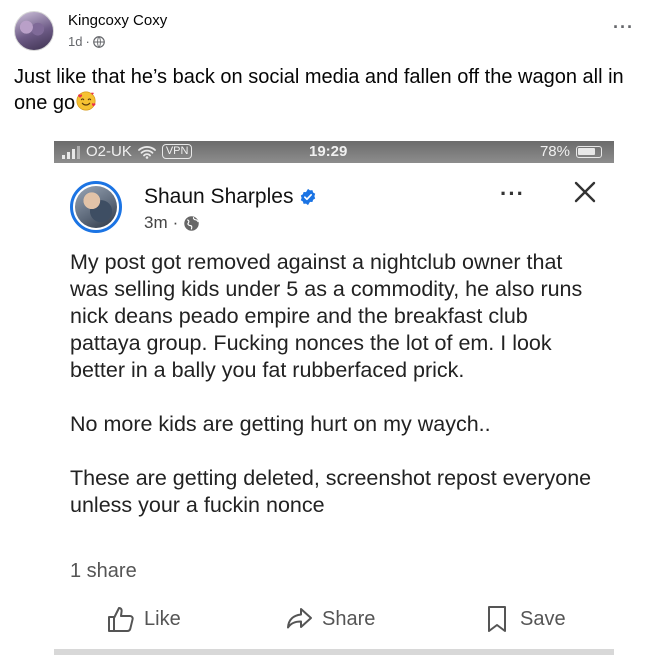  I want to click on signal-icon, so click(71, 152).